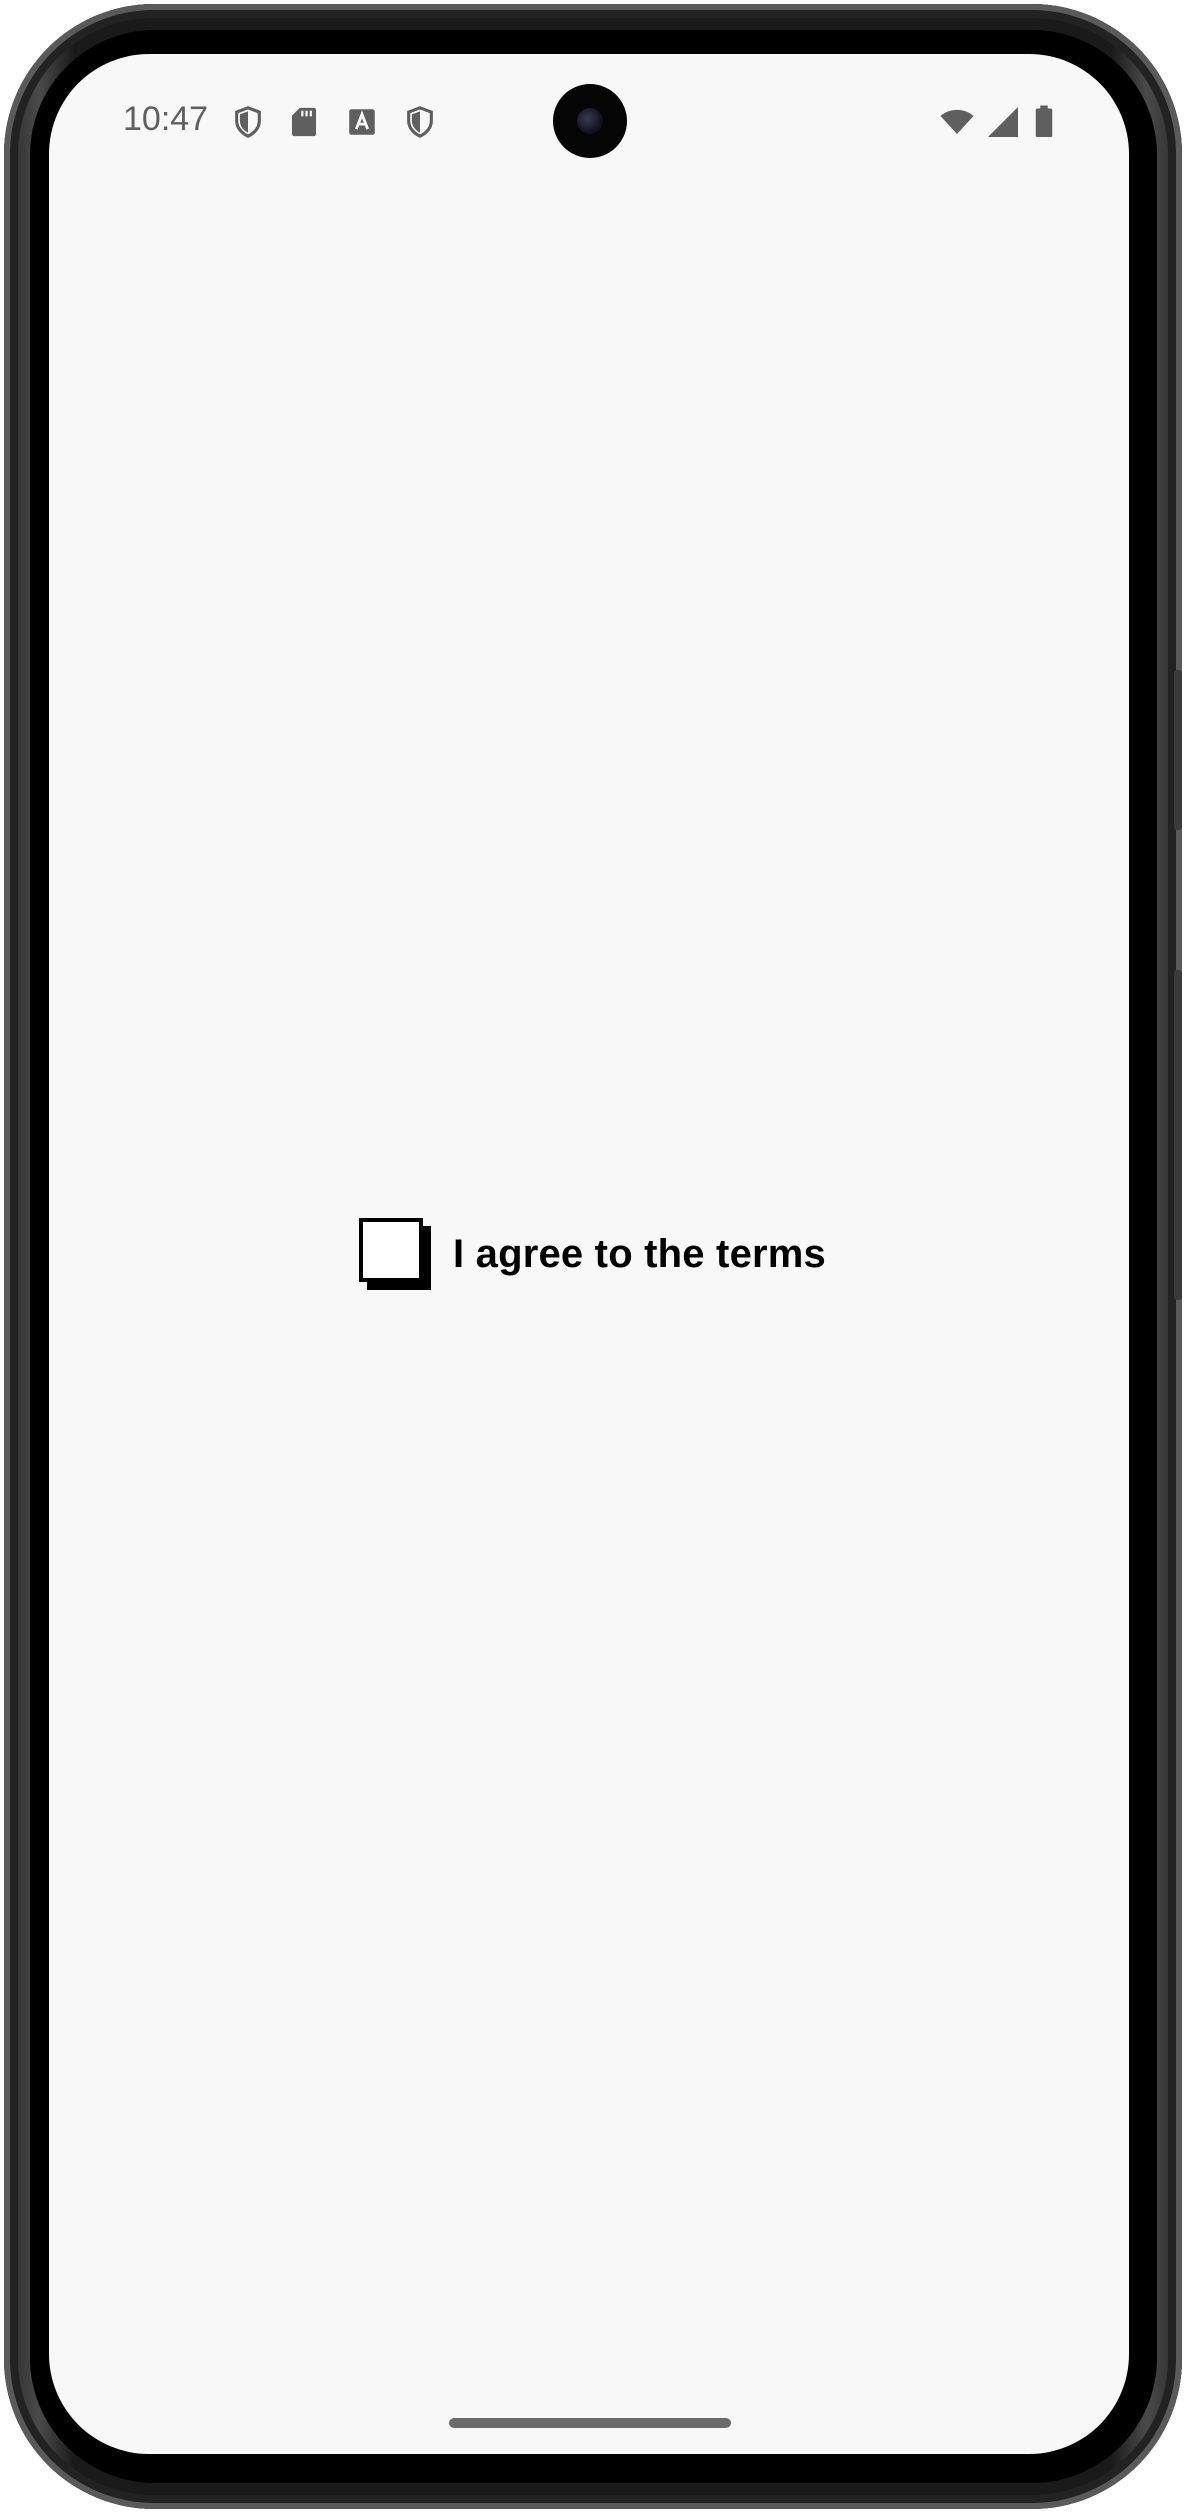  I want to click on agree-checkbox-label: I agree to the terms, so click(639, 1254).